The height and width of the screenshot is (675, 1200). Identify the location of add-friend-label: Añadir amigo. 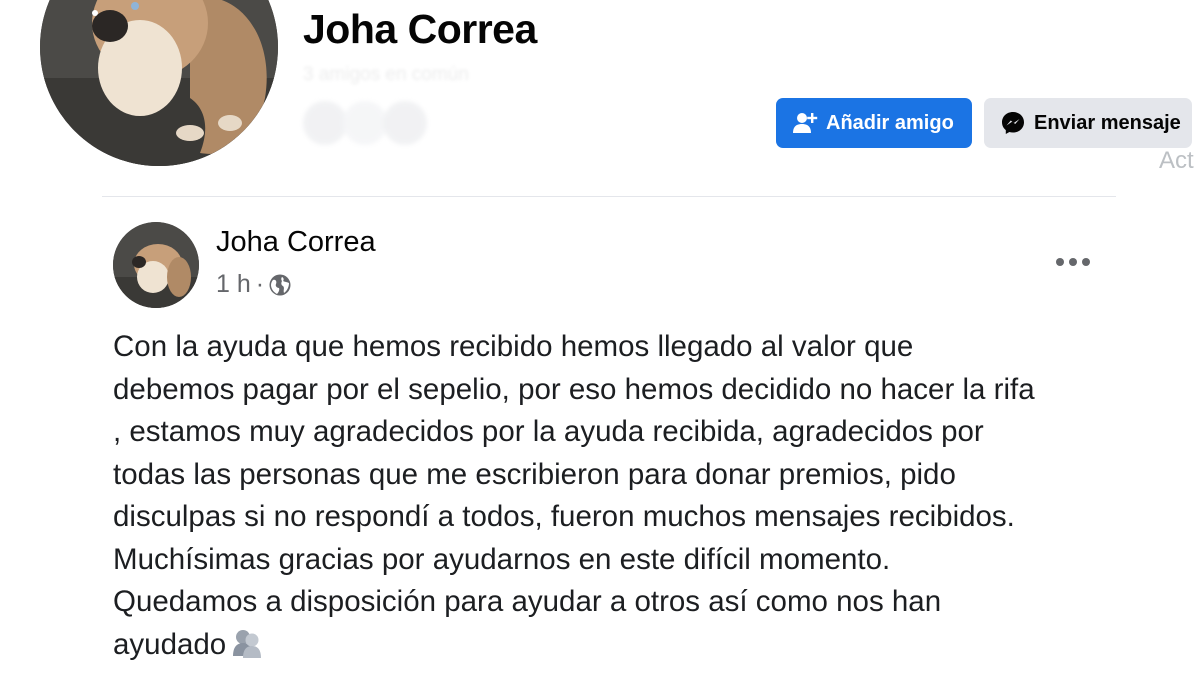
(890, 122).